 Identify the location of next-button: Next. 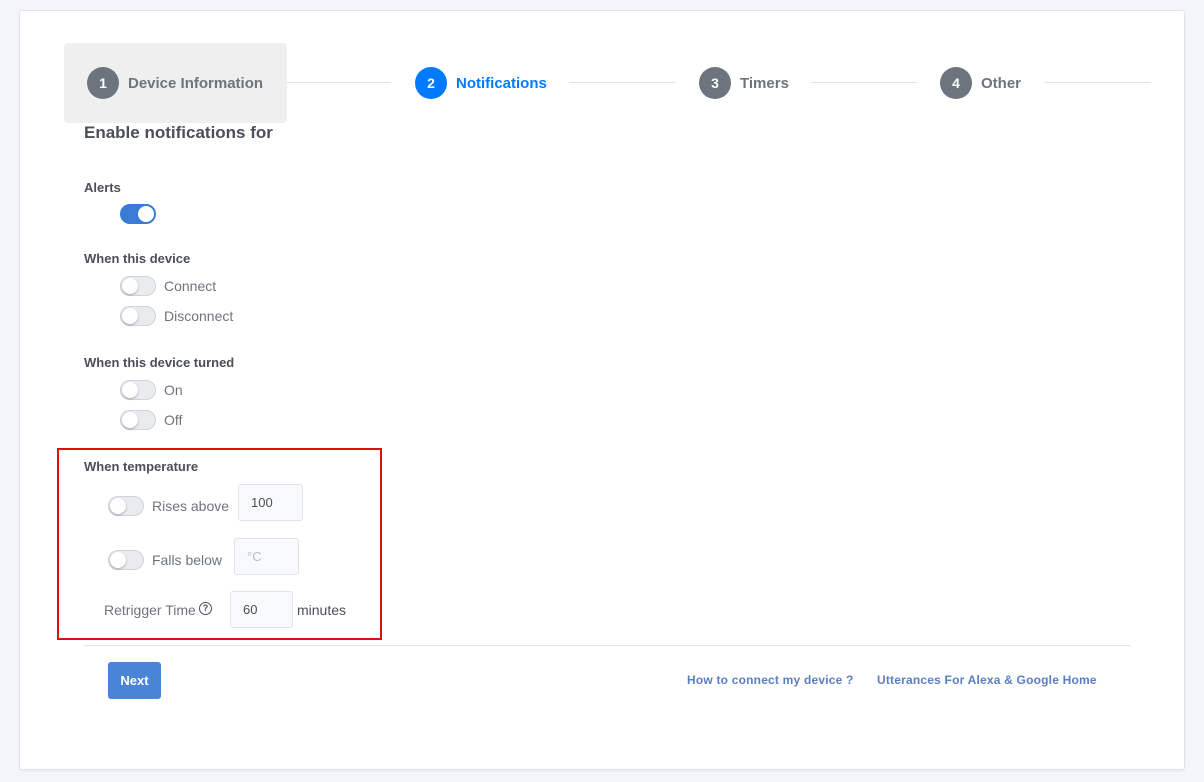
(134, 680).